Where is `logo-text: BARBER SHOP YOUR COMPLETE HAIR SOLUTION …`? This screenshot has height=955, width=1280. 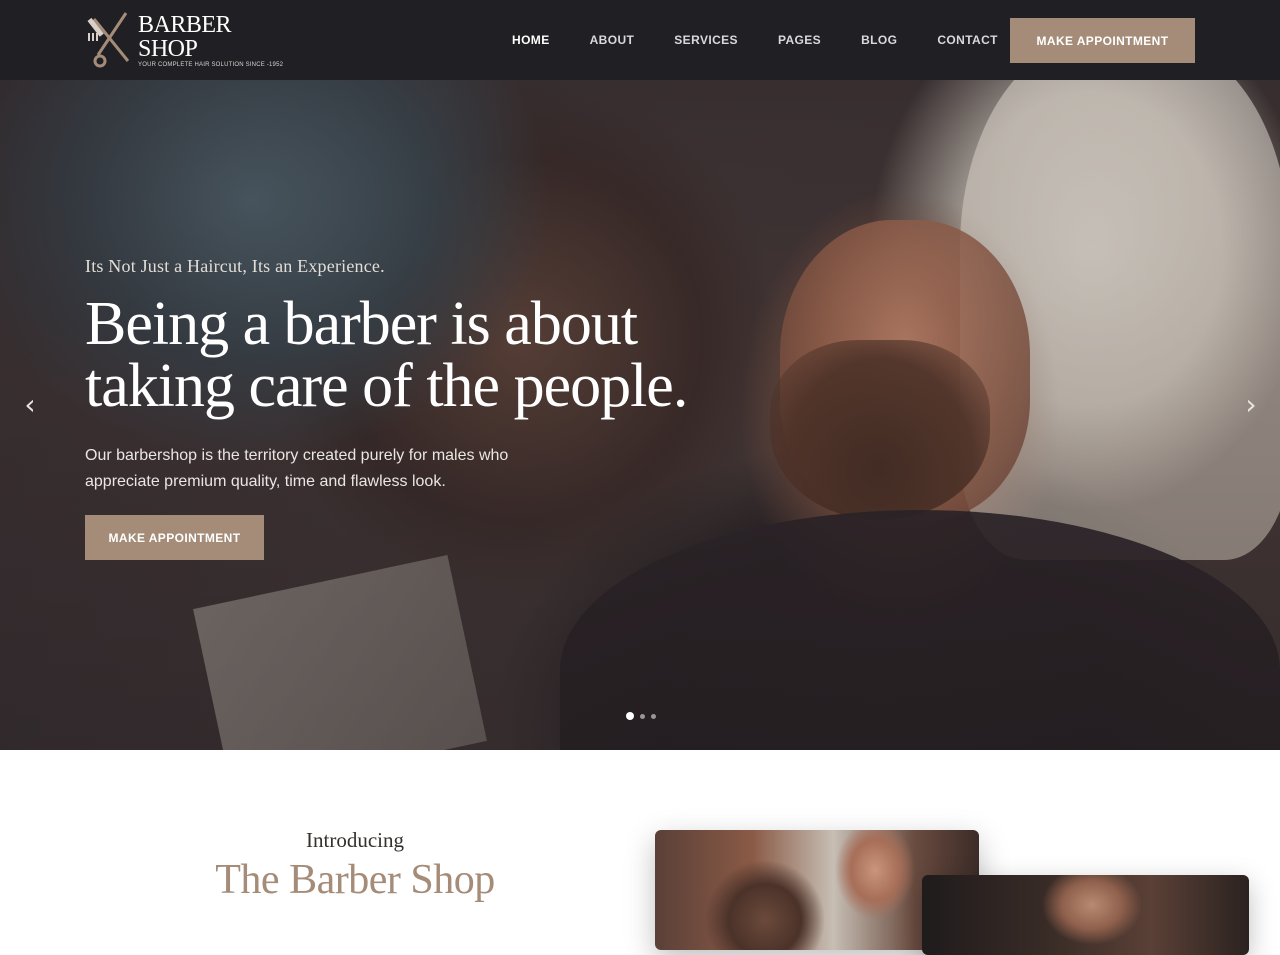
logo-text: BARBER SHOP YOUR COMPLETE HAIR SOLUTION … is located at coordinates (216, 40).